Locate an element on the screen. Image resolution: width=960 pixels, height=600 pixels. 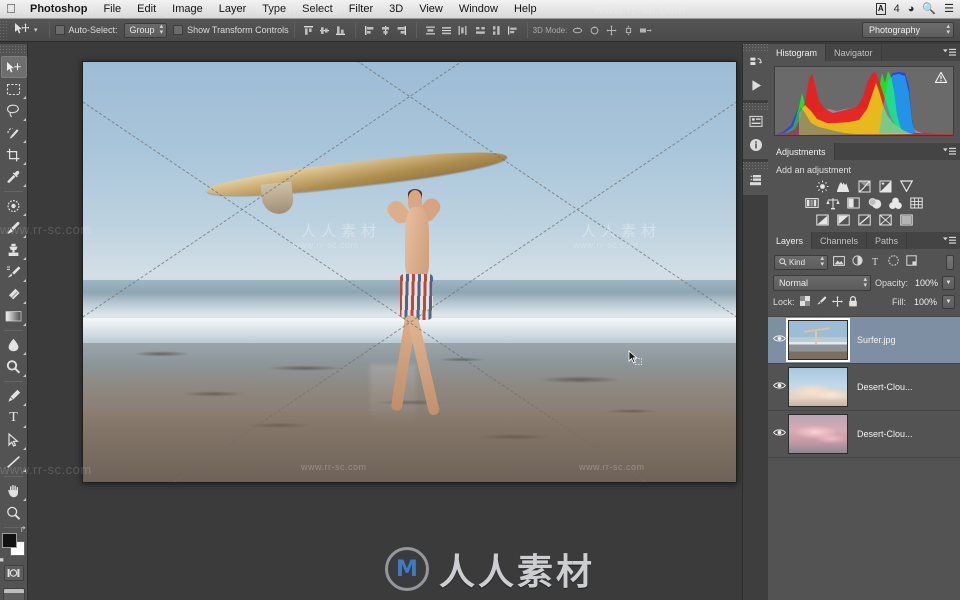
color-lookup-icon is located at coordinates (917, 203).